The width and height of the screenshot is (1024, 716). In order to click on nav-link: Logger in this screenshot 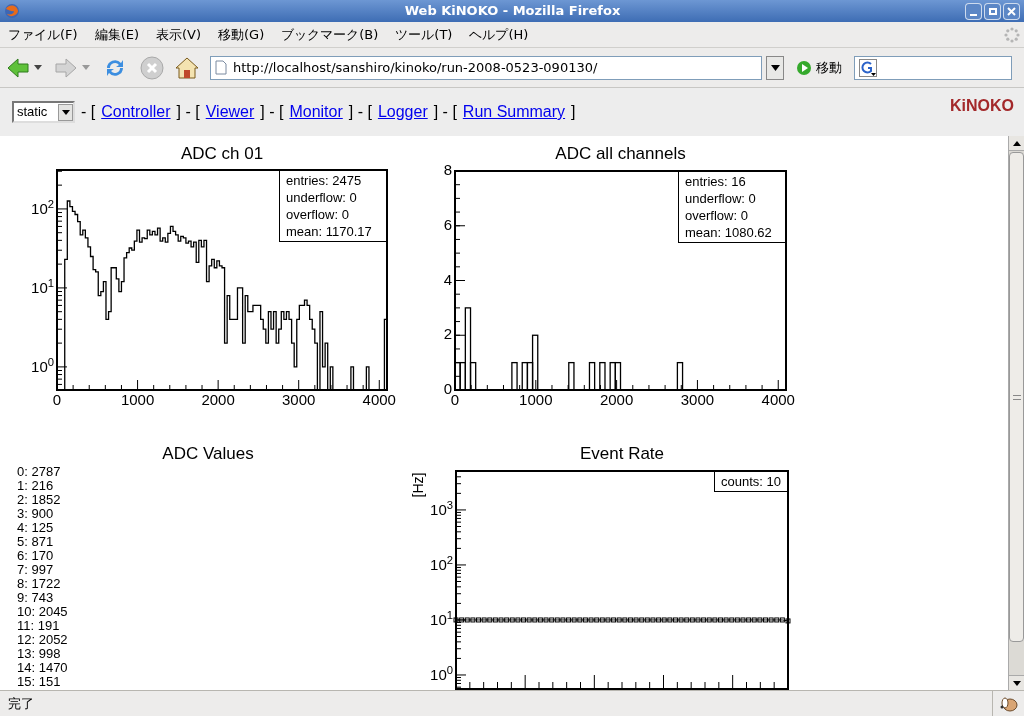, I will do `click(402, 112)`.